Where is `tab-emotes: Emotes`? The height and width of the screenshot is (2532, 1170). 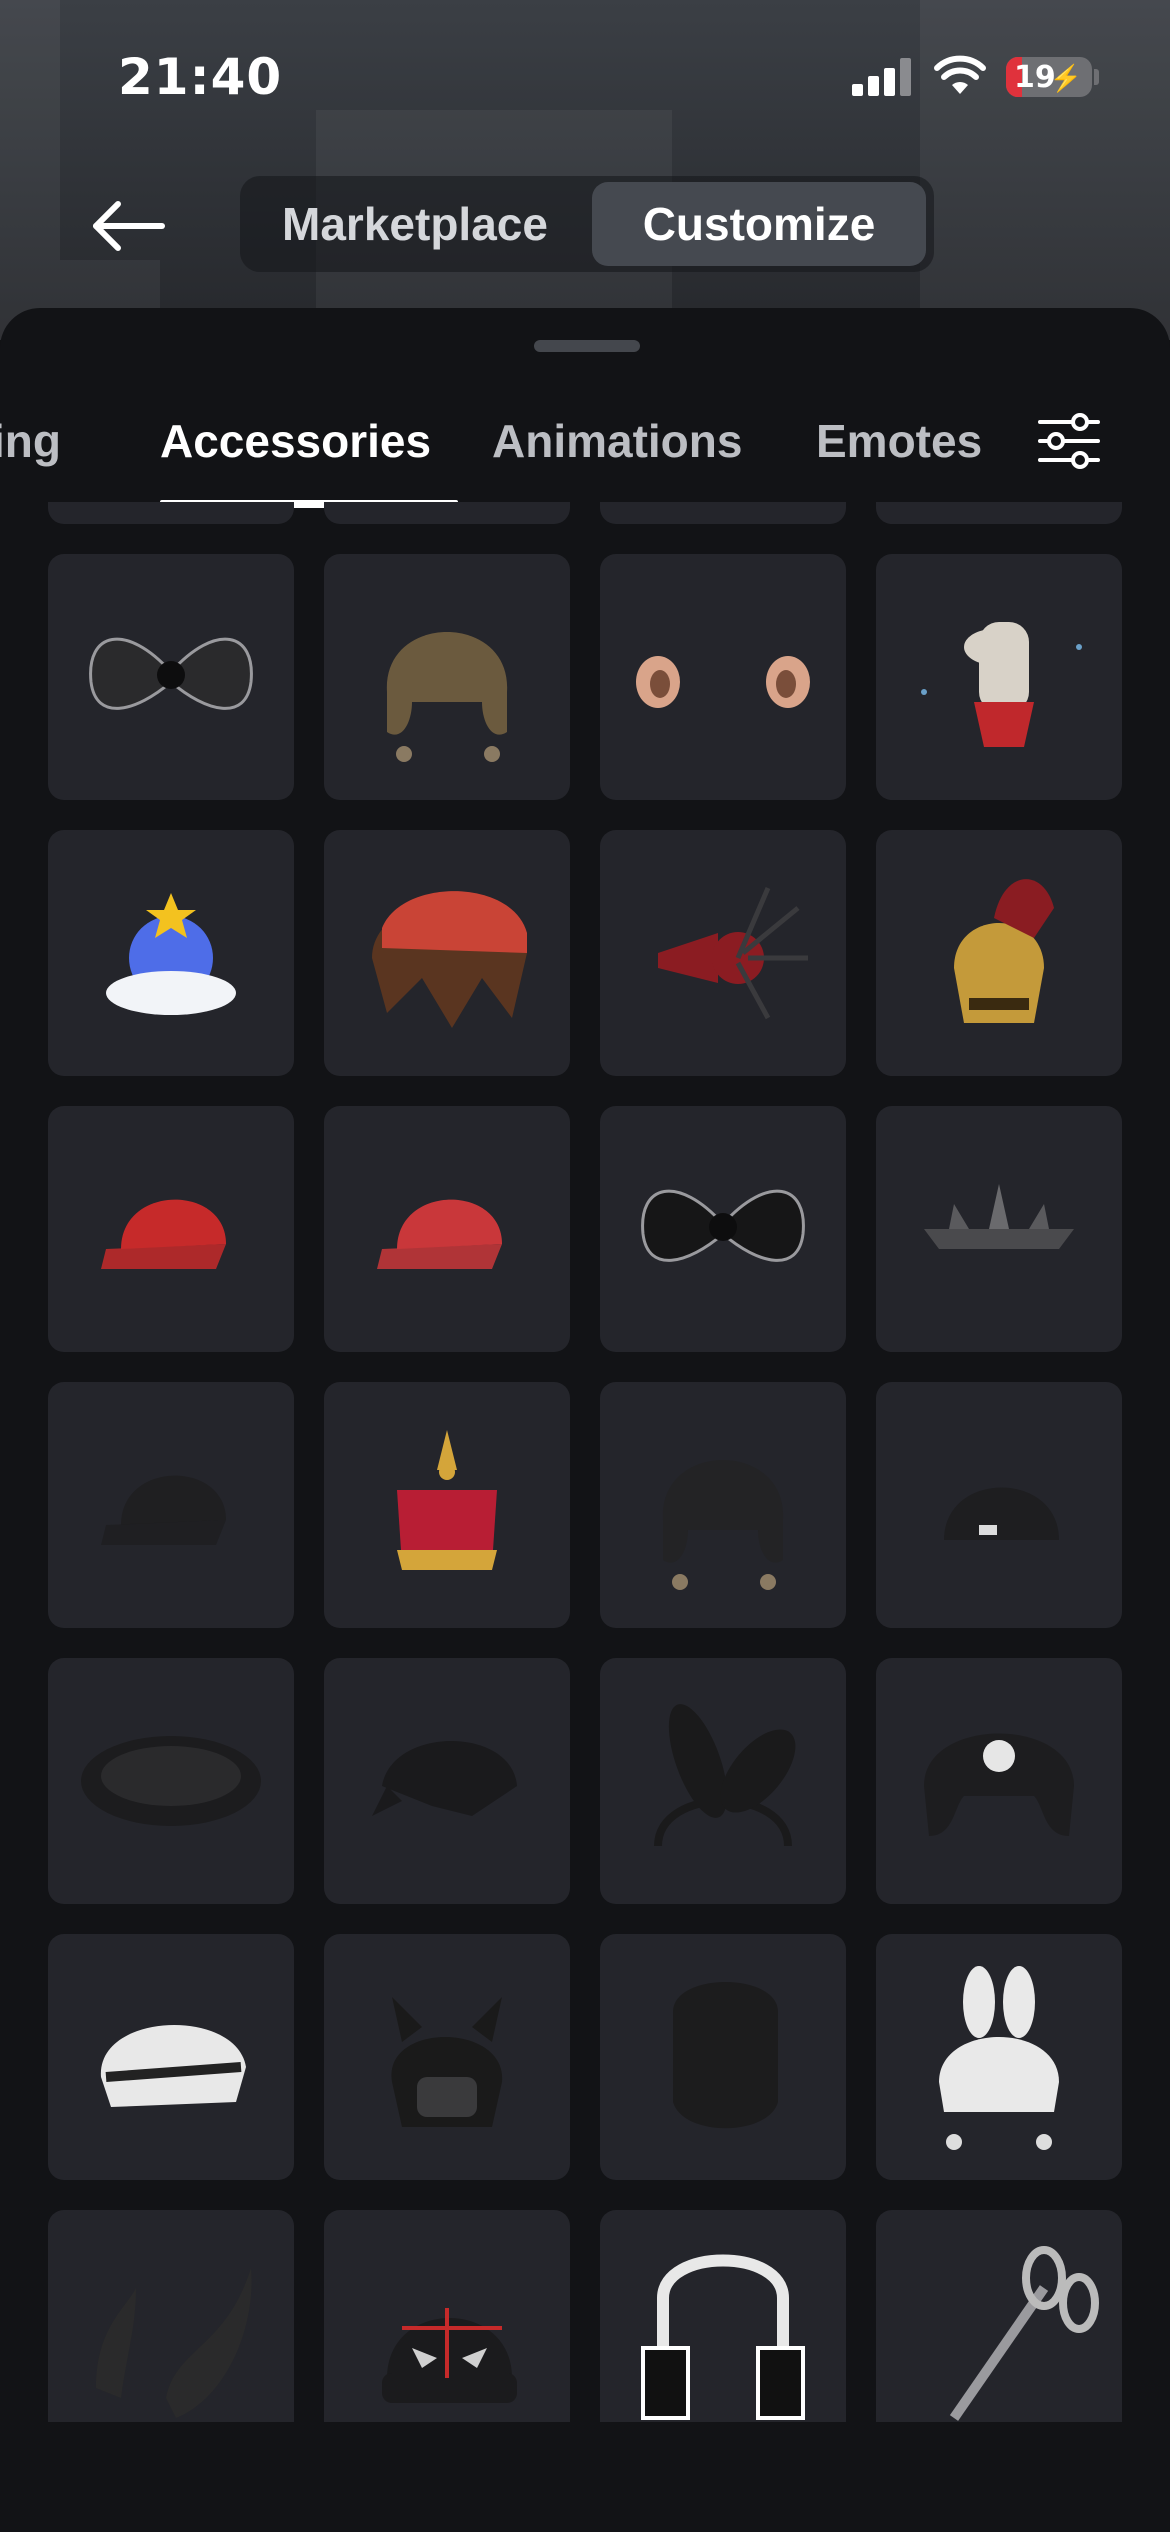
tab-emotes: Emotes is located at coordinates (899, 441).